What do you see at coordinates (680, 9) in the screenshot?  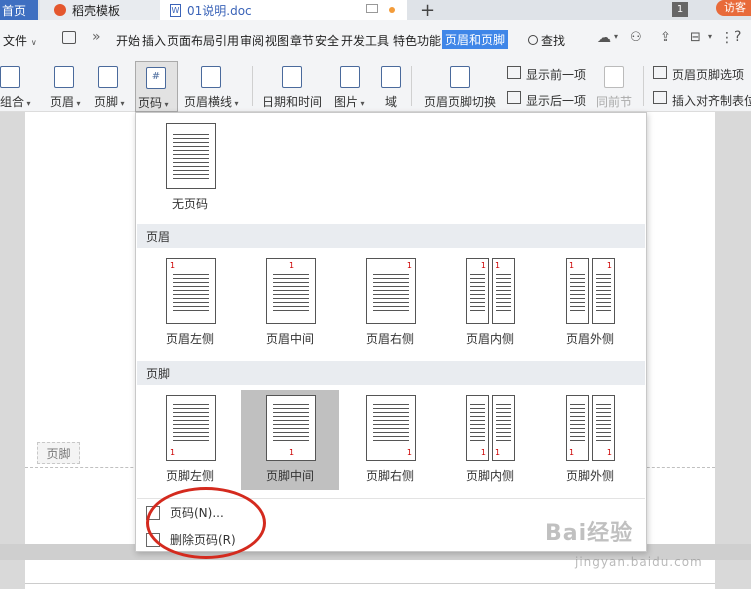 I see `window-count-badge: 1` at bounding box center [680, 9].